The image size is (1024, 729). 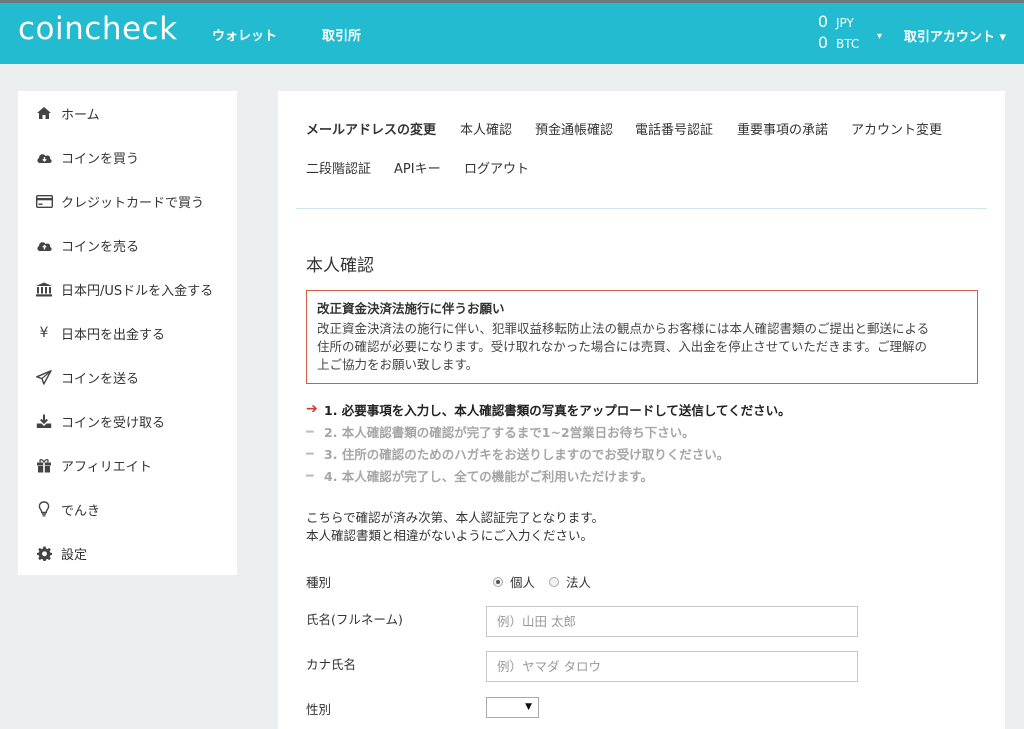 I want to click on sidebar-item-send-coin: コインを送る, so click(x=127, y=377).